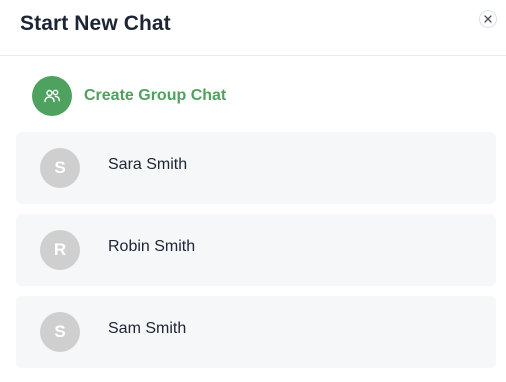 The height and width of the screenshot is (382, 506). Describe the element at coordinates (95, 23) in the screenshot. I see `dialog-title: Start New Chat` at that location.